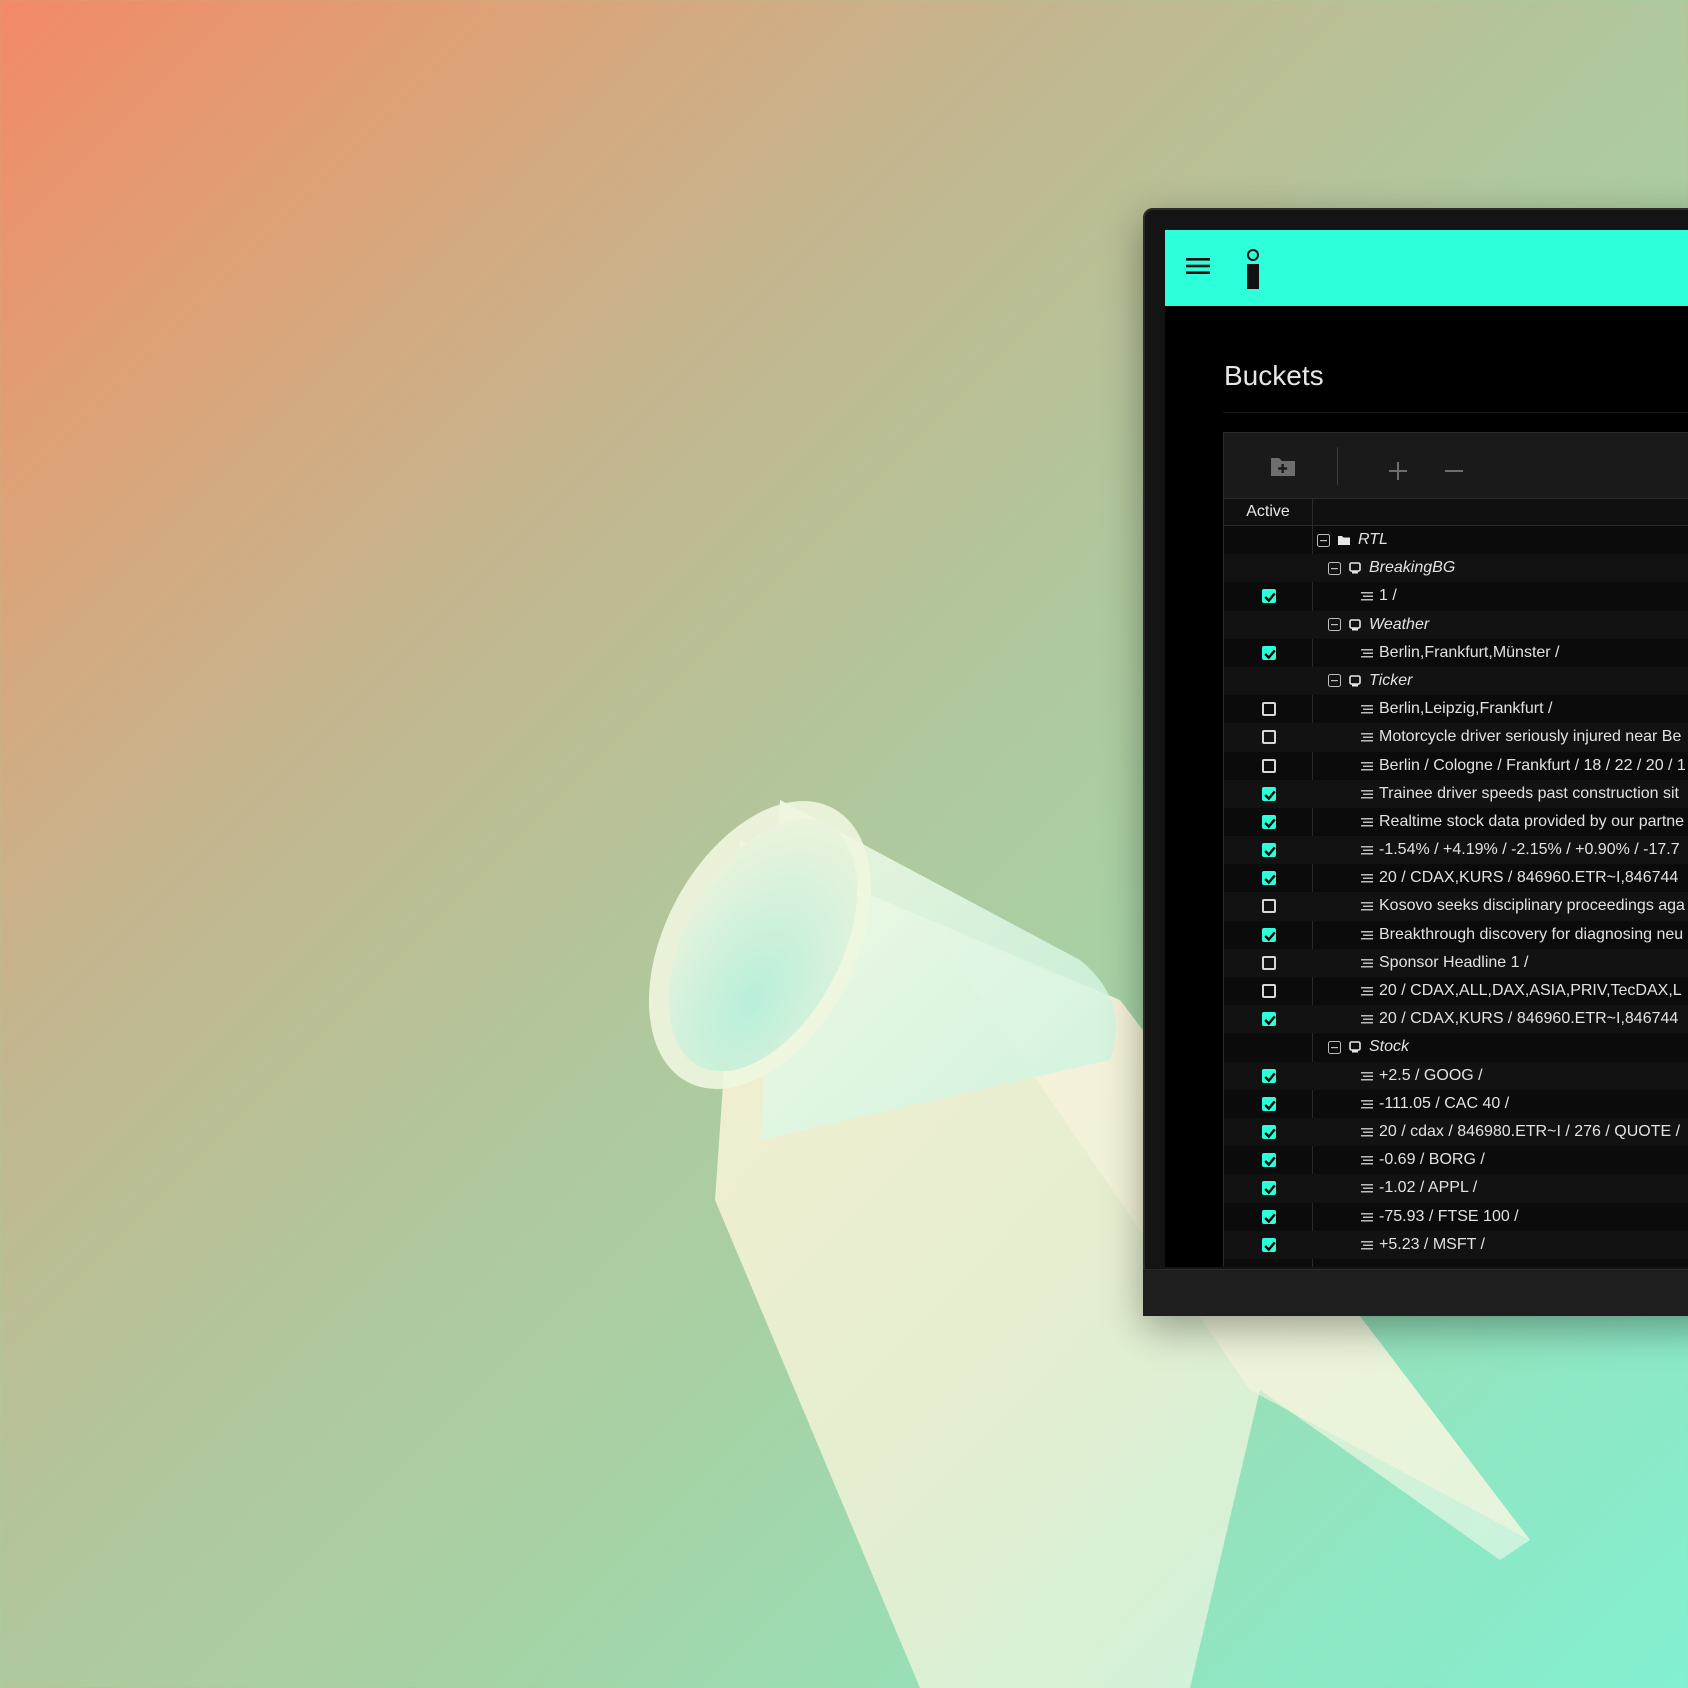 The height and width of the screenshot is (1688, 1688). Describe the element at coordinates (1520, 1132) in the screenshot. I see `tree-cell: 20 / cdax / 846980.ETR~I / 276 / QUOTE /` at that location.